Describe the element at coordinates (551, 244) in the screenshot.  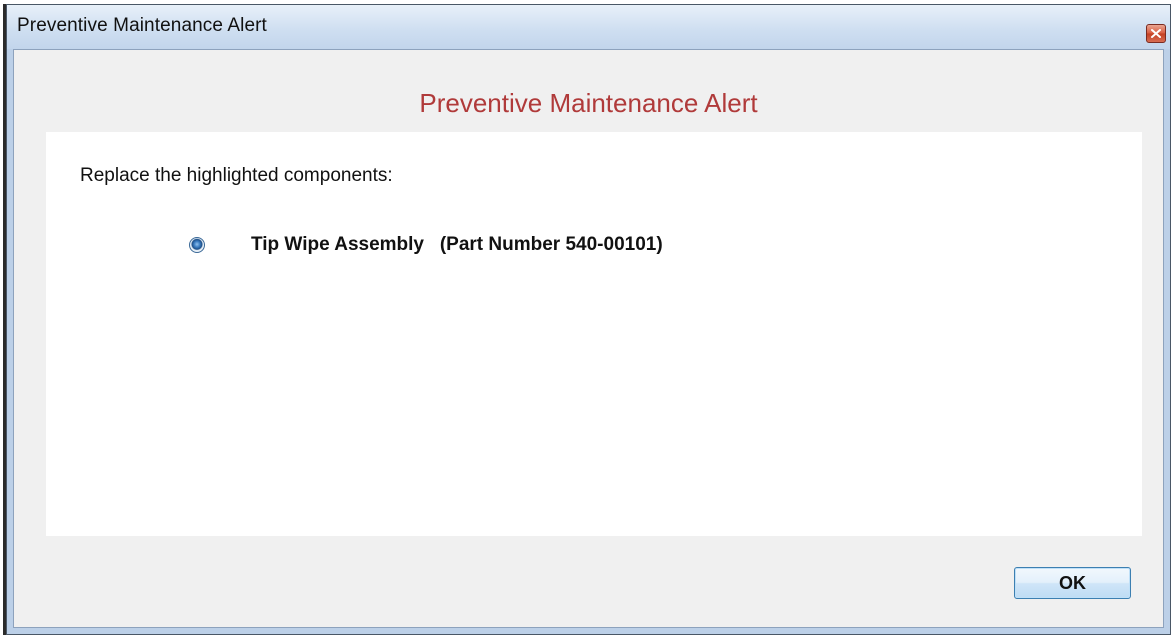
I see `component-part-number: (Part Number 540-00101)` at that location.